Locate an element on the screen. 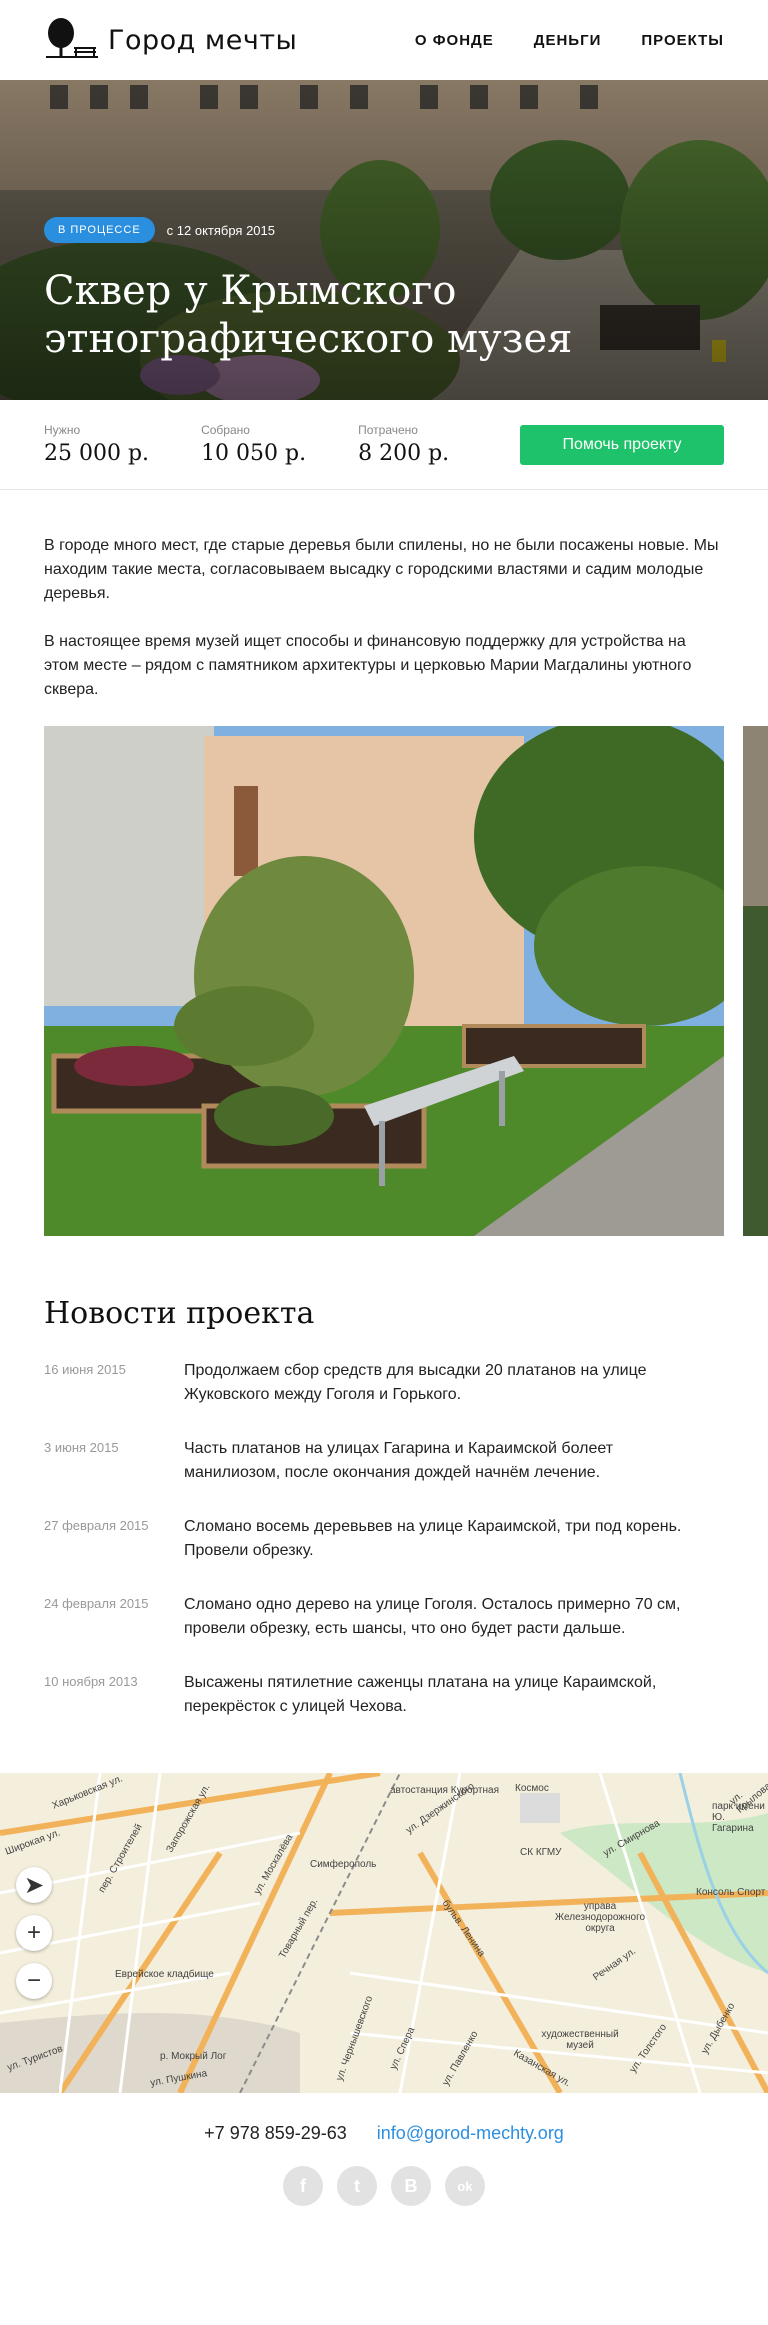 This screenshot has height=2325, width=768. nav-about: О ФОНДЕ is located at coordinates (454, 40).